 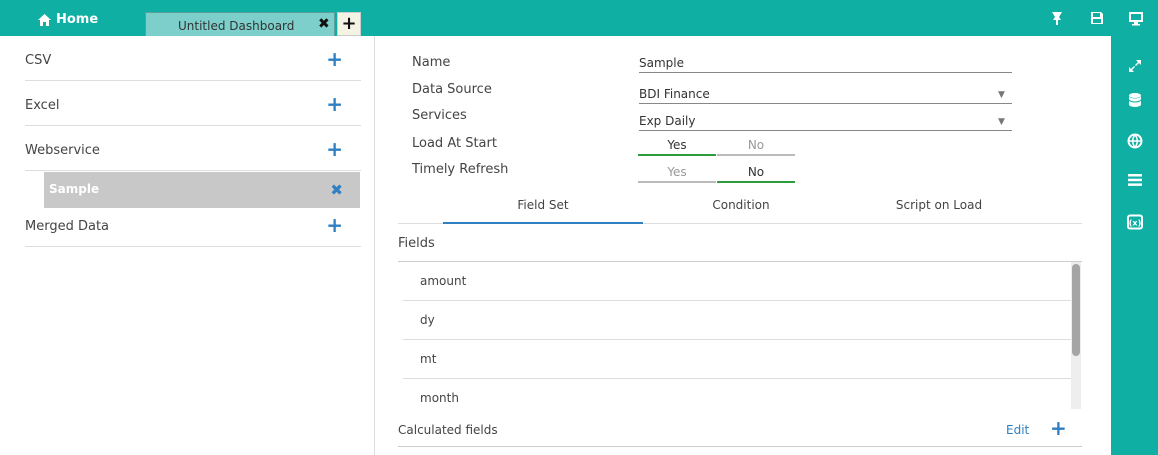 What do you see at coordinates (1001, 95) in the screenshot?
I see `data-source-chevron-down-icon: ▼` at bounding box center [1001, 95].